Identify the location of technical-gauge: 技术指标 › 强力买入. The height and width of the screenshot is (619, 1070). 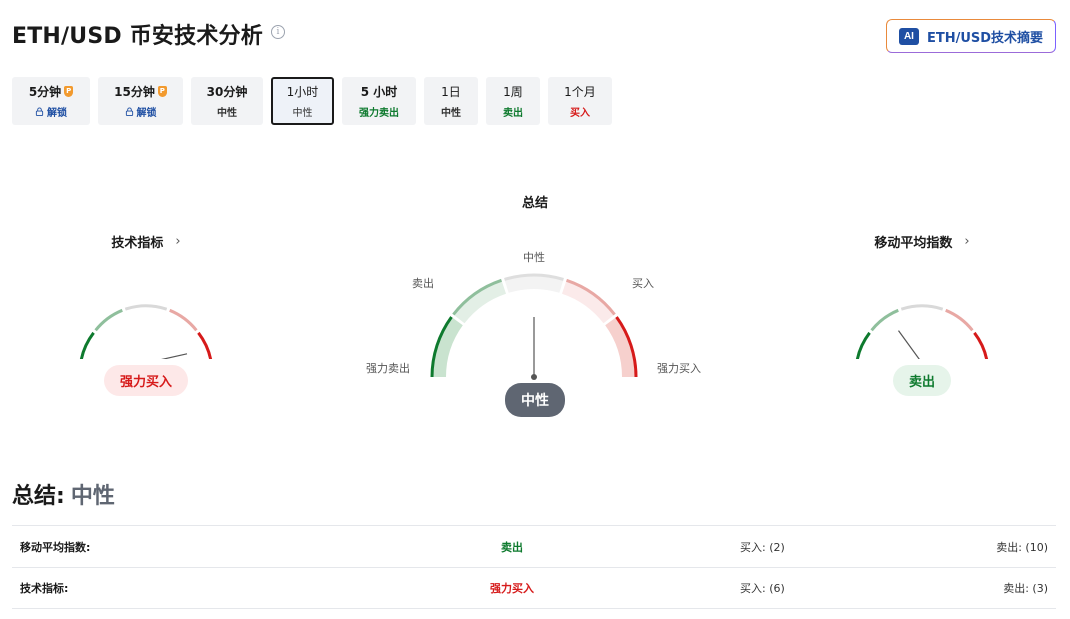
(146, 314).